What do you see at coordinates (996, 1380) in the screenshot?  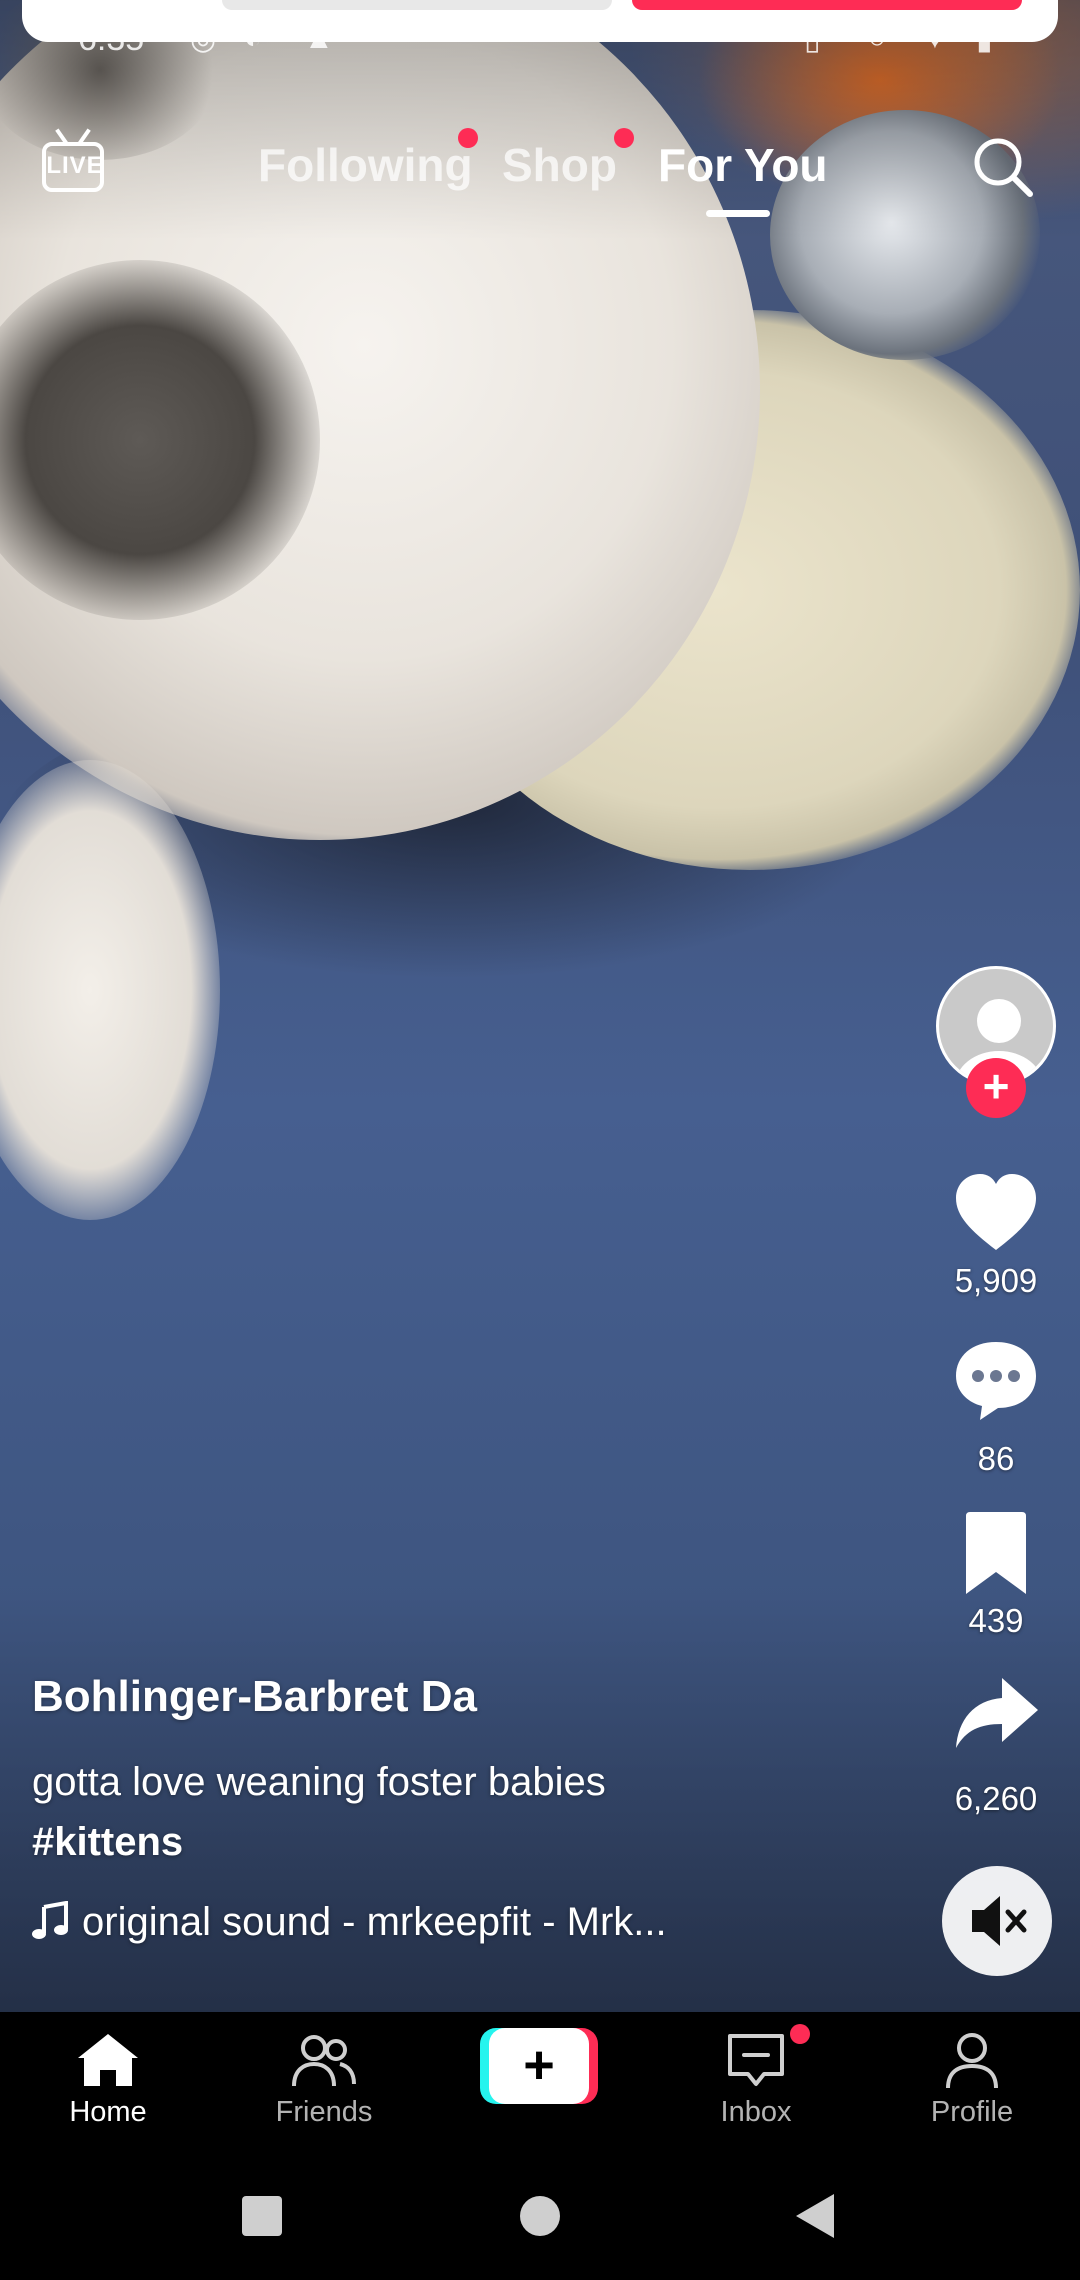 I see `comment-icon` at bounding box center [996, 1380].